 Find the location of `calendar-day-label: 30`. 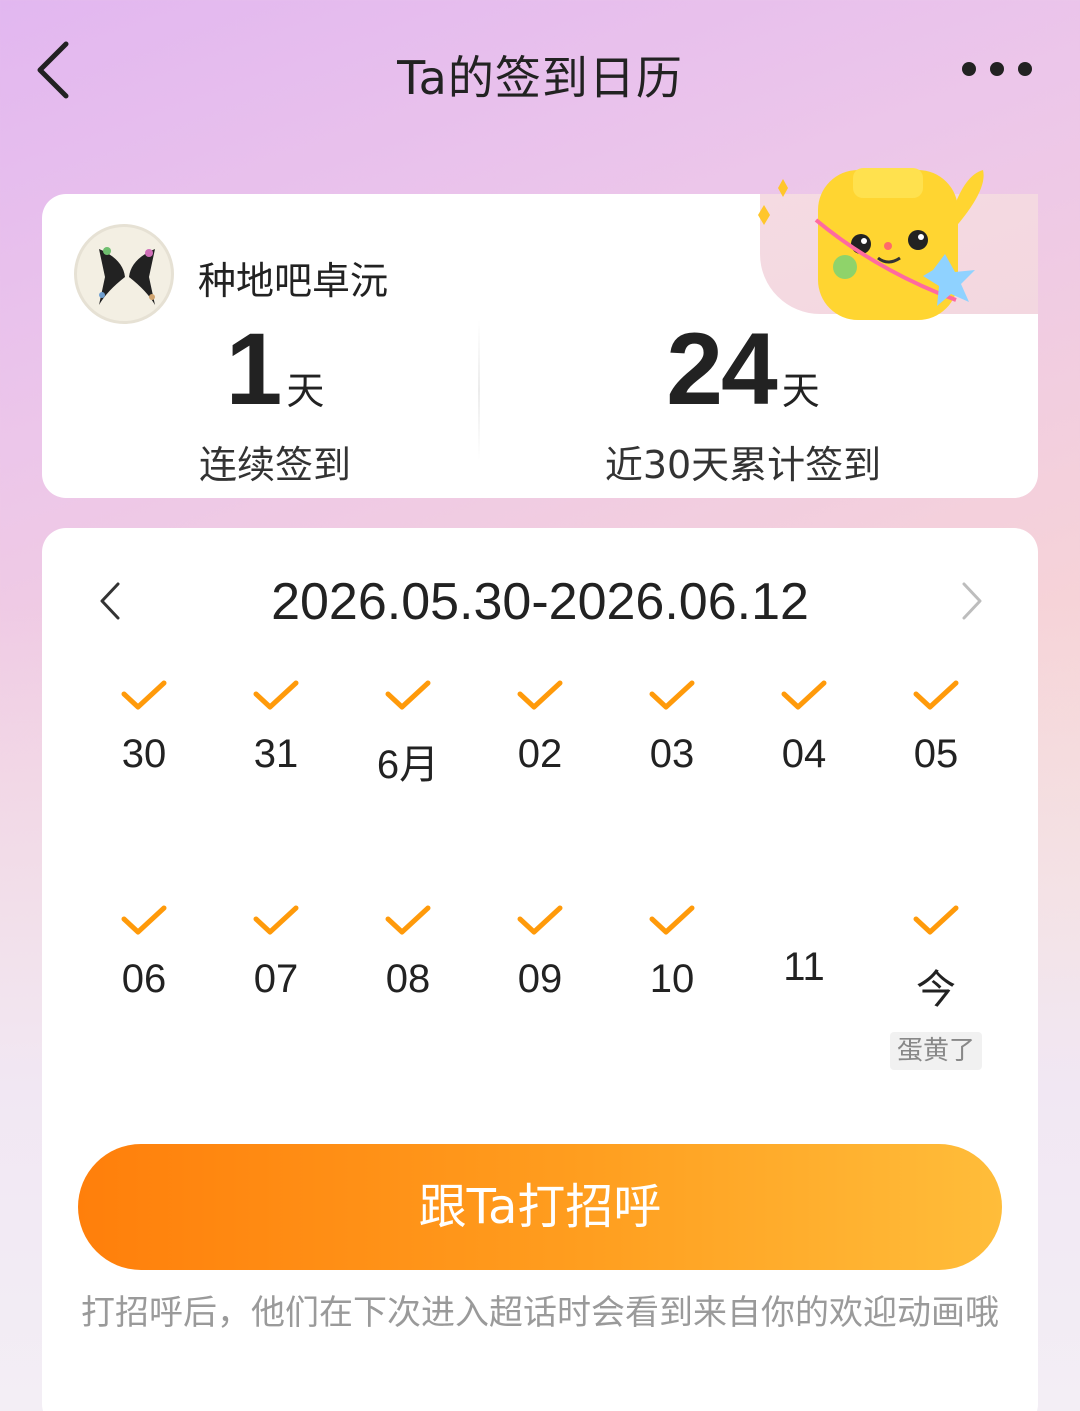

calendar-day-label: 30 is located at coordinates (144, 754).